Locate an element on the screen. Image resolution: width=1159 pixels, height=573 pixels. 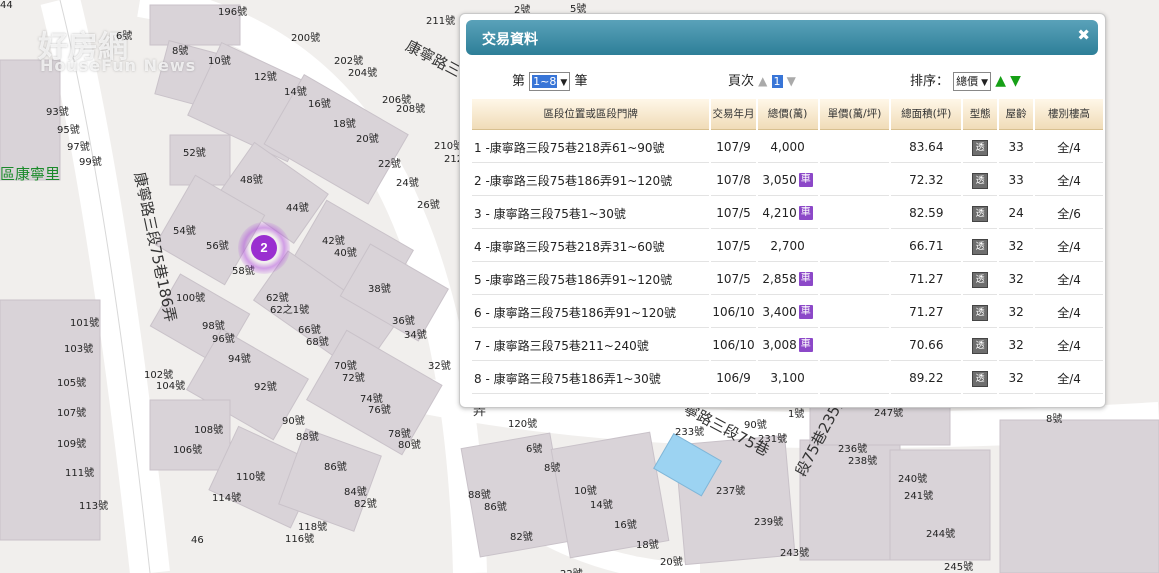
price-value: 3,400 is located at coordinates (779, 311).